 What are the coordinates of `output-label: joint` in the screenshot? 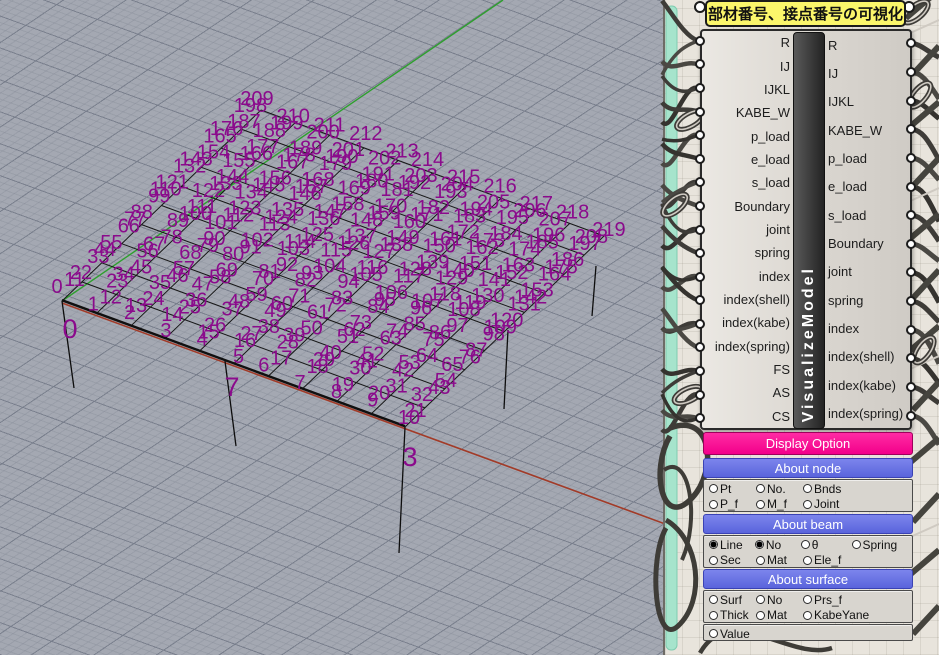 It's located at (840, 272).